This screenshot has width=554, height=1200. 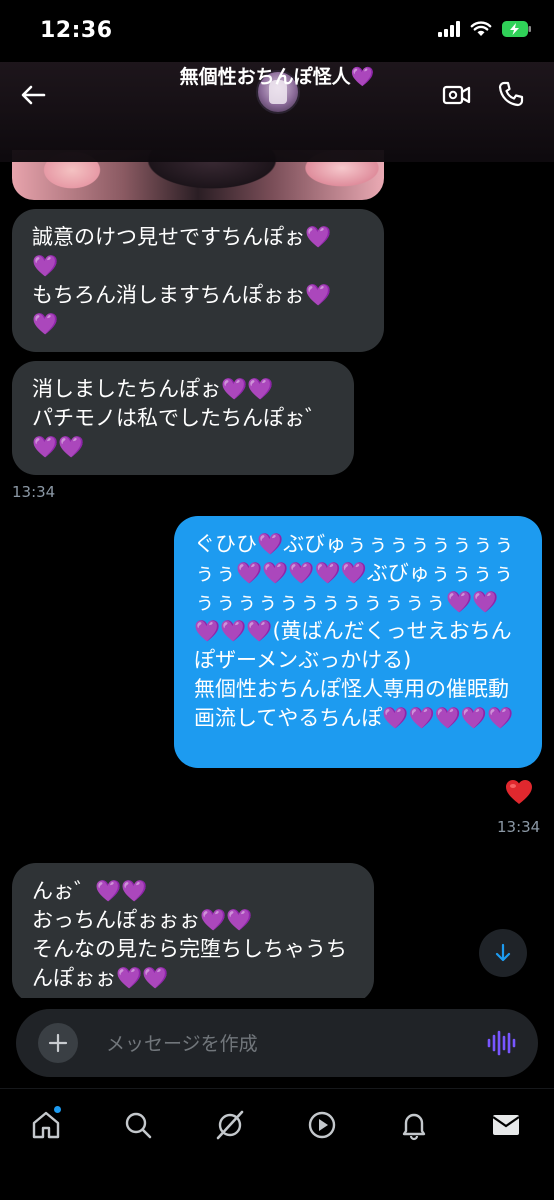 I want to click on nav-grok, so click(x=230, y=1125).